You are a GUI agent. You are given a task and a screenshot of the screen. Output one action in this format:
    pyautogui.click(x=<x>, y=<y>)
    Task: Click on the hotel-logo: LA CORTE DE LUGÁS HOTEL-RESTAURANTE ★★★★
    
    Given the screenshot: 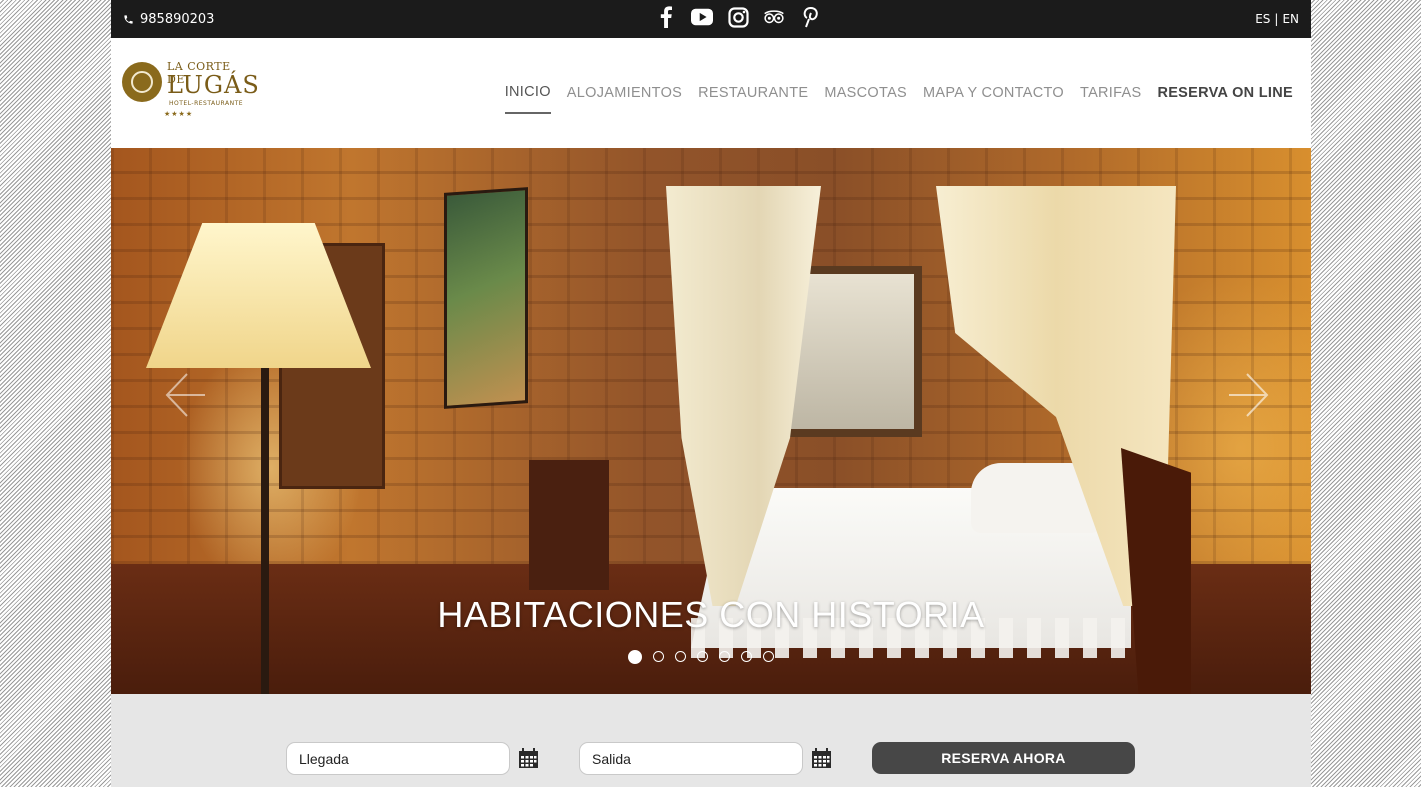 What is the action you would take?
    pyautogui.click(x=190, y=93)
    